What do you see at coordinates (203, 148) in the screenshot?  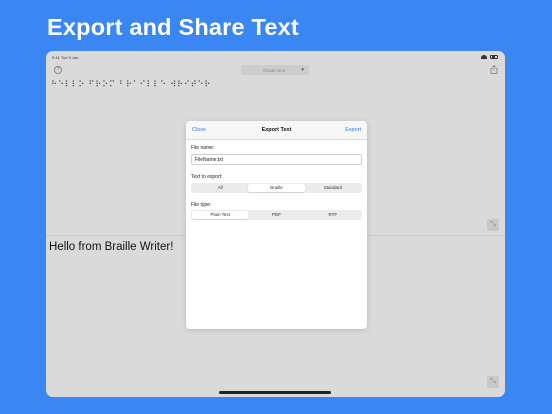 I see `file-name-label: File name:` at bounding box center [203, 148].